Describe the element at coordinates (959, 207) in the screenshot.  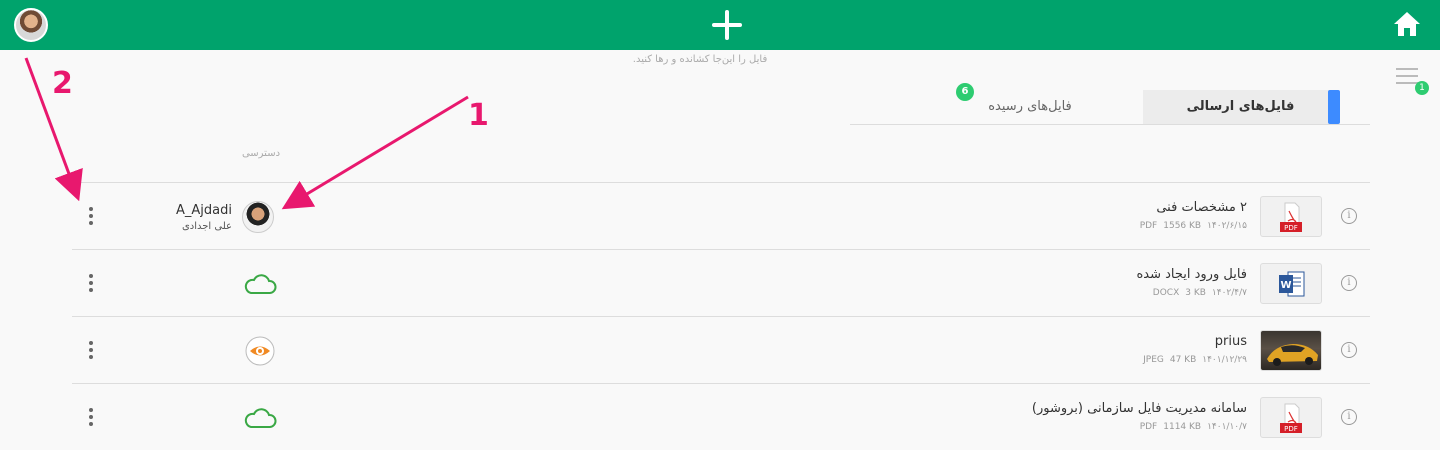
I see `file-title: ۲ مشخصات فنی` at that location.